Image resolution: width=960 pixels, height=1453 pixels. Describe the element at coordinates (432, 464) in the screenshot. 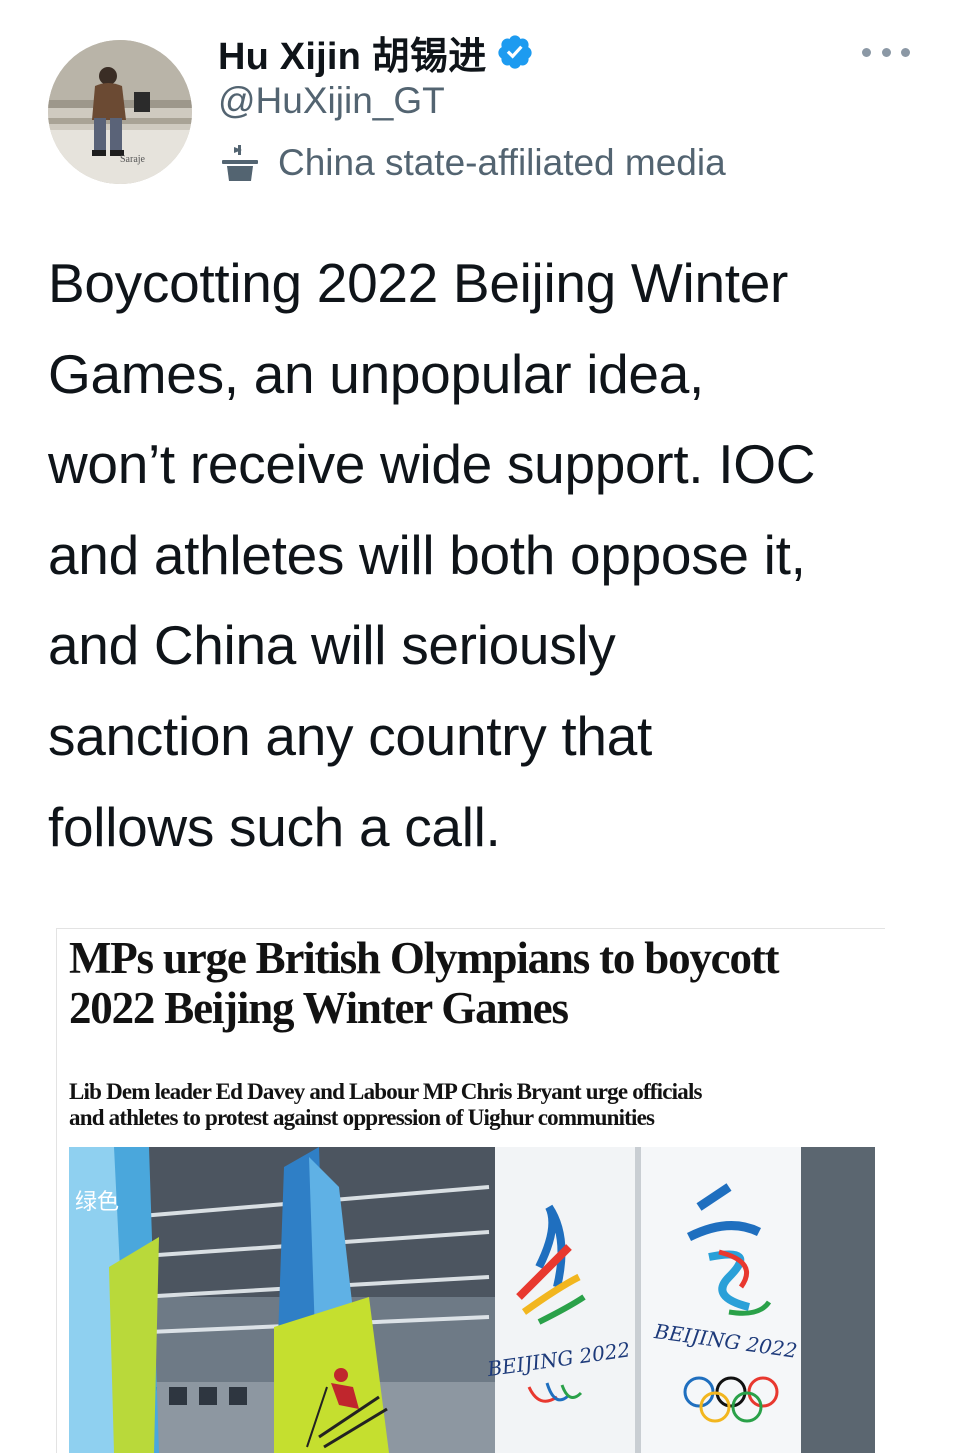

I see `tweet-text-line: won’t receive wide support. IOC` at that location.